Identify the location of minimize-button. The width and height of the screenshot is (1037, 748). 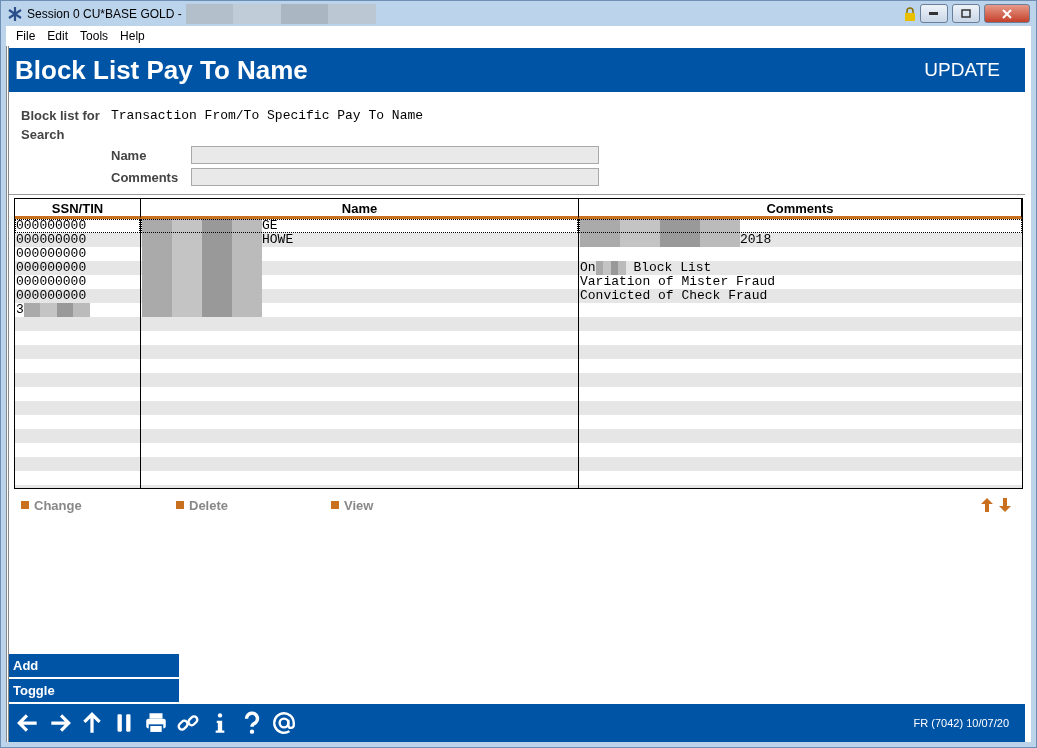
(934, 13).